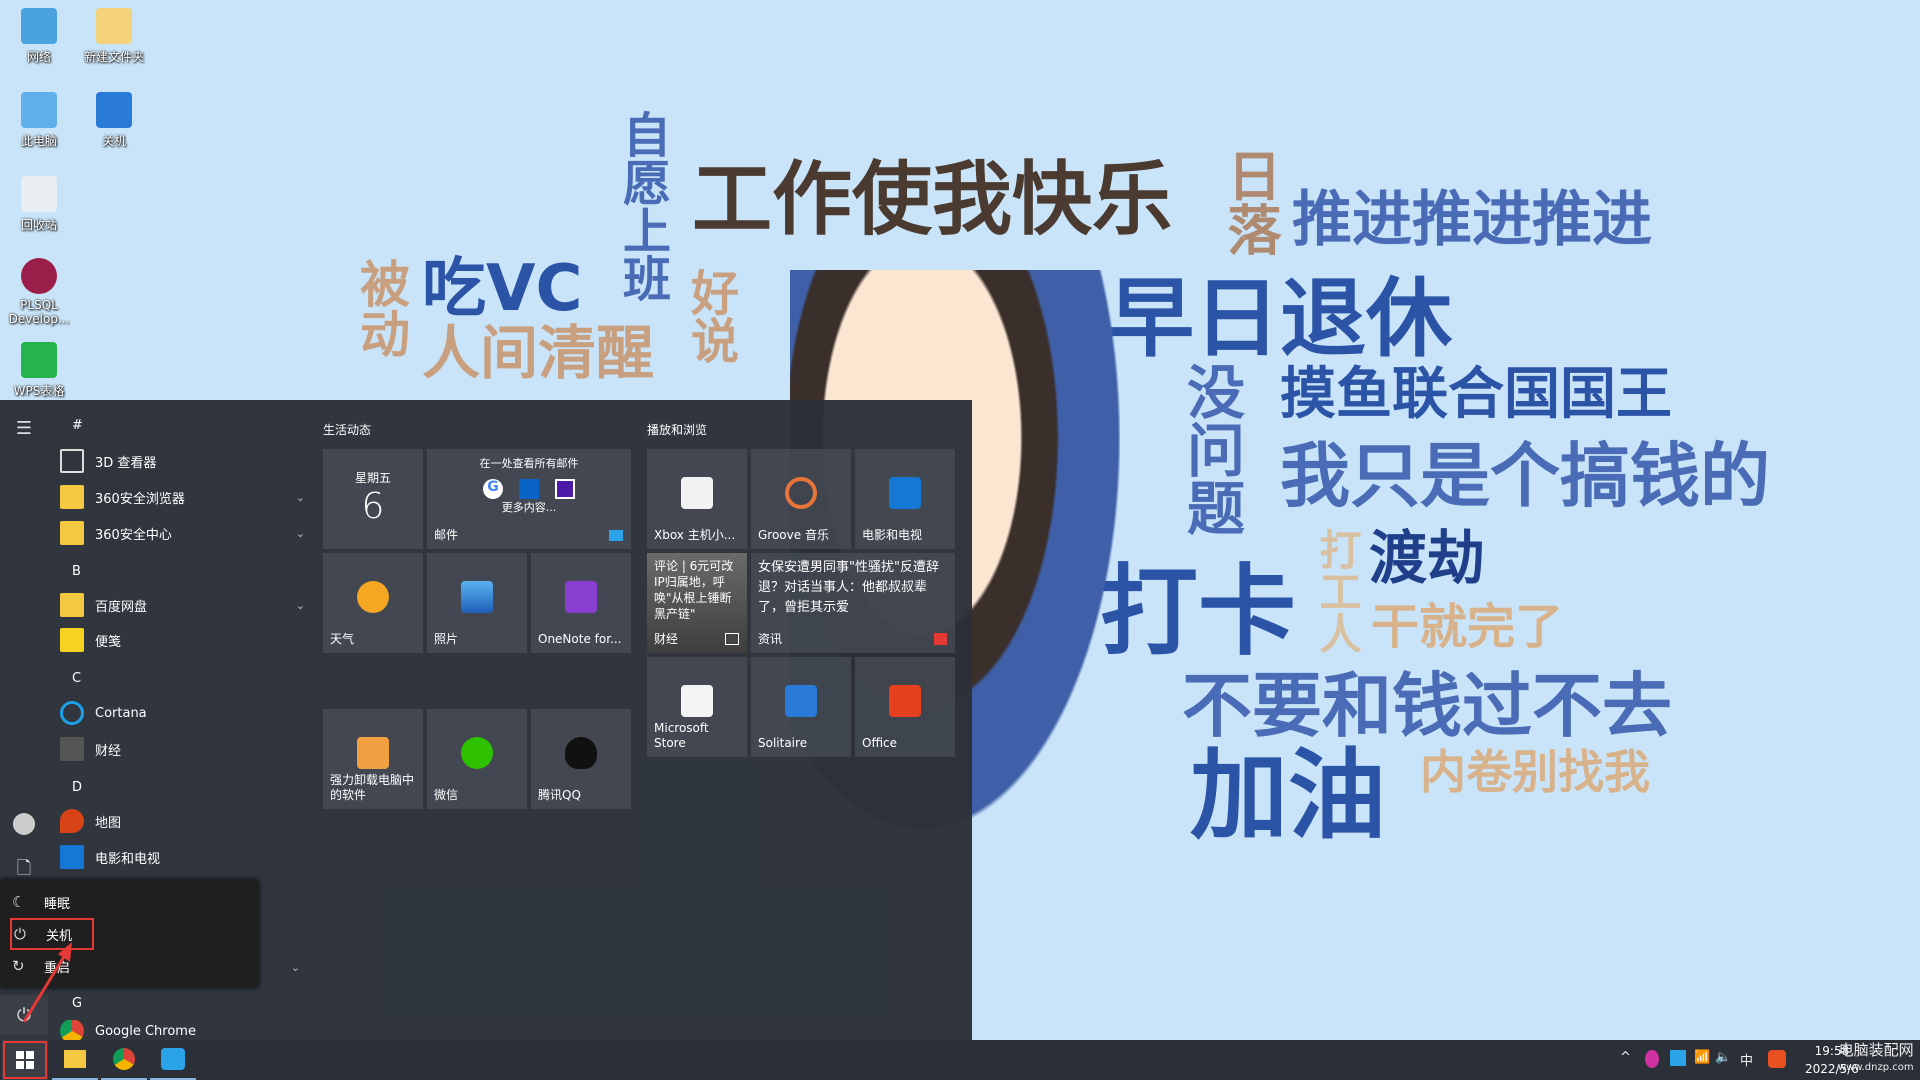  Describe the element at coordinates (24, 428) in the screenshot. I see `menu-icon: ☰` at that location.